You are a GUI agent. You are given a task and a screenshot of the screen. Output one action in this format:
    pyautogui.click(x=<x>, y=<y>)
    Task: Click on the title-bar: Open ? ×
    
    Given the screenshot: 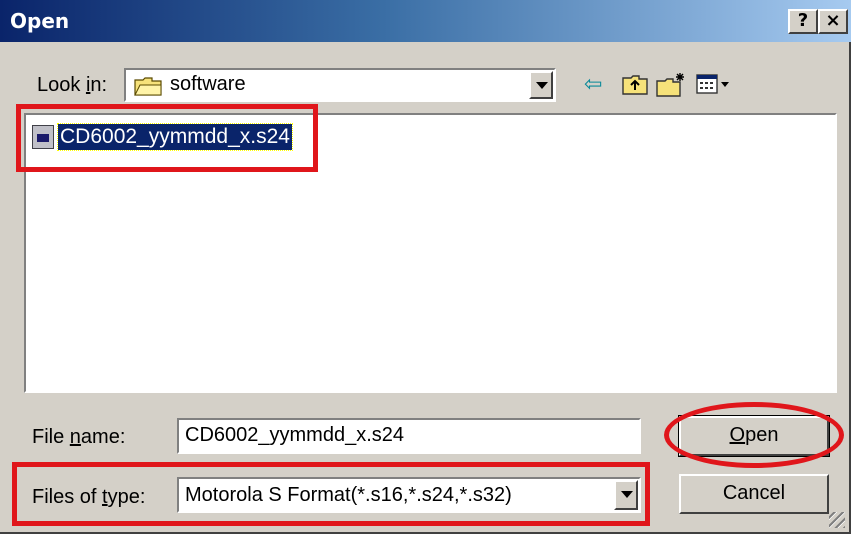 What is the action you would take?
    pyautogui.click(x=425, y=21)
    